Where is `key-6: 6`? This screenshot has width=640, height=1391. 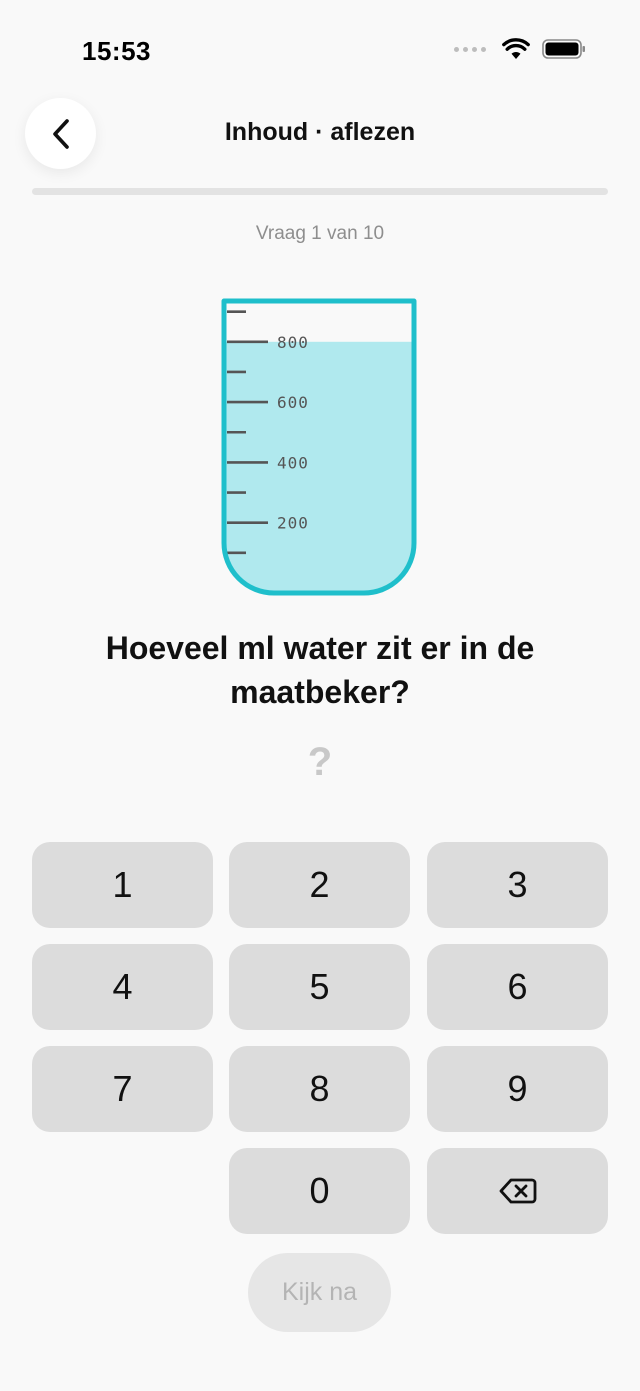
key-6: 6 is located at coordinates (517, 987).